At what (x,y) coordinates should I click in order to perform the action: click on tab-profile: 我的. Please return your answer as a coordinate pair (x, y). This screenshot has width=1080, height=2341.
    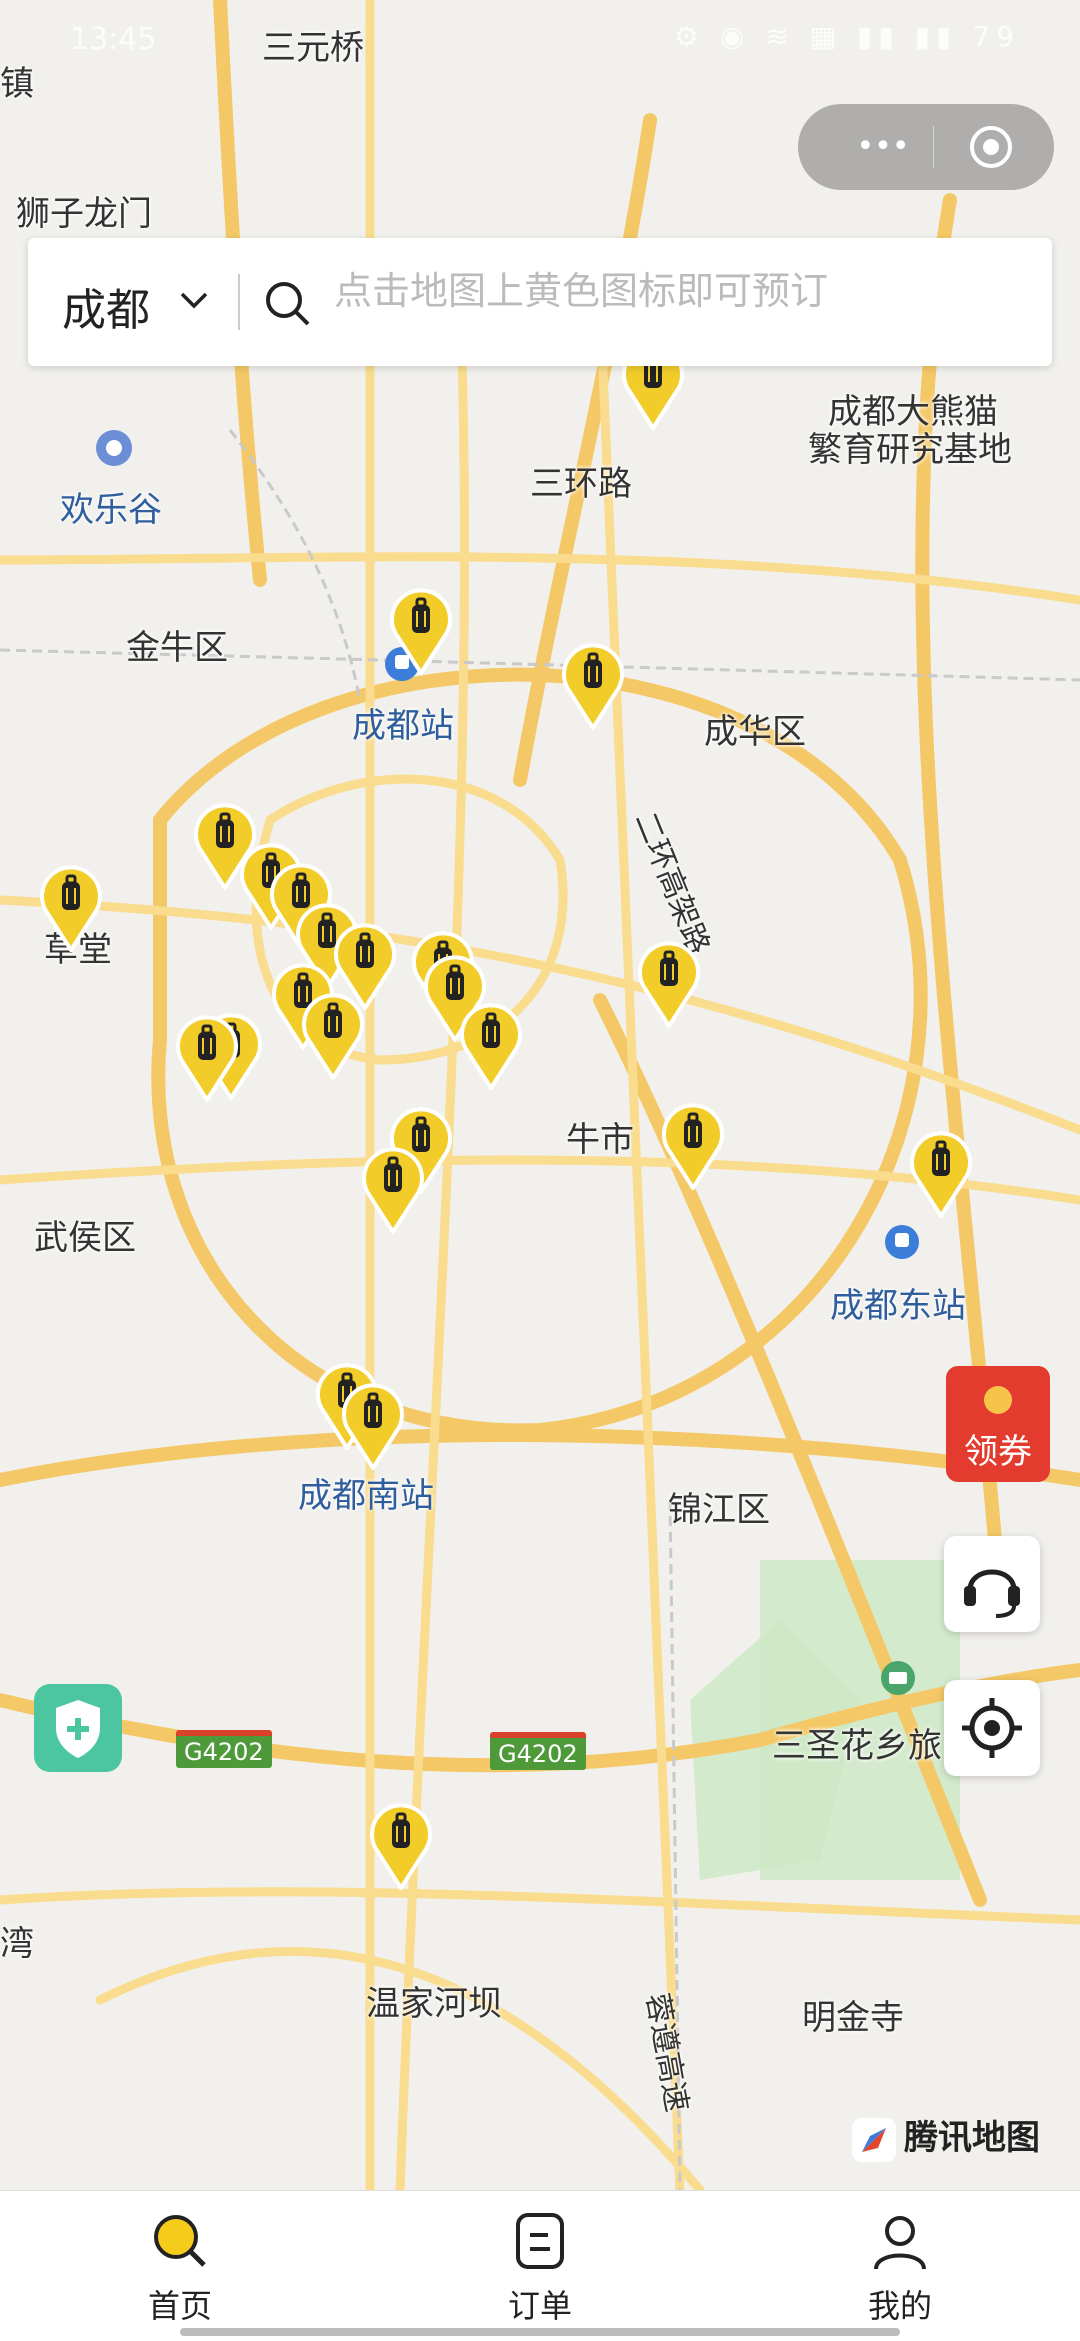
    Looking at the image, I should click on (900, 2269).